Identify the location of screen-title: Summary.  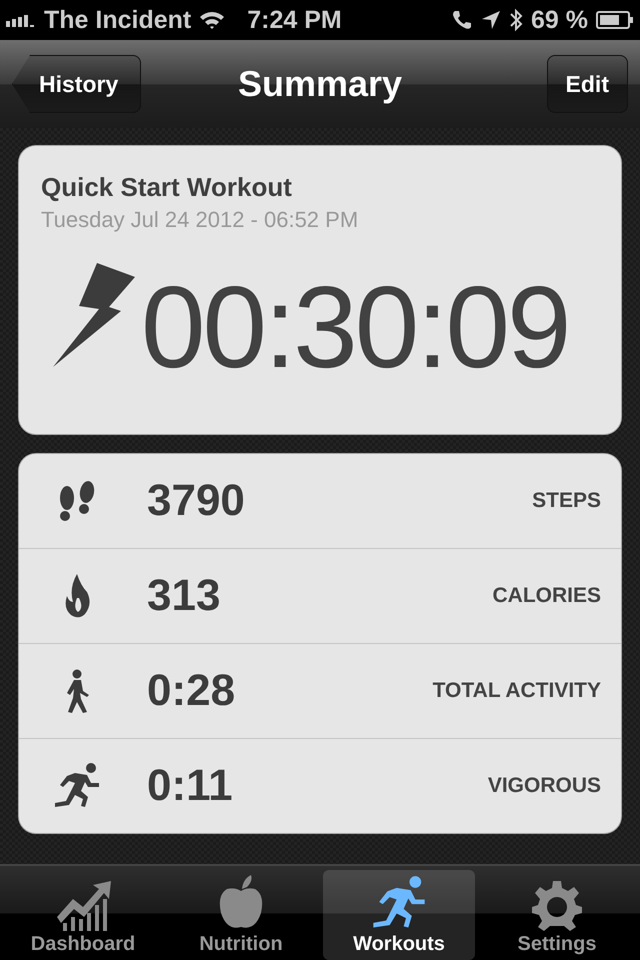
(320, 84).